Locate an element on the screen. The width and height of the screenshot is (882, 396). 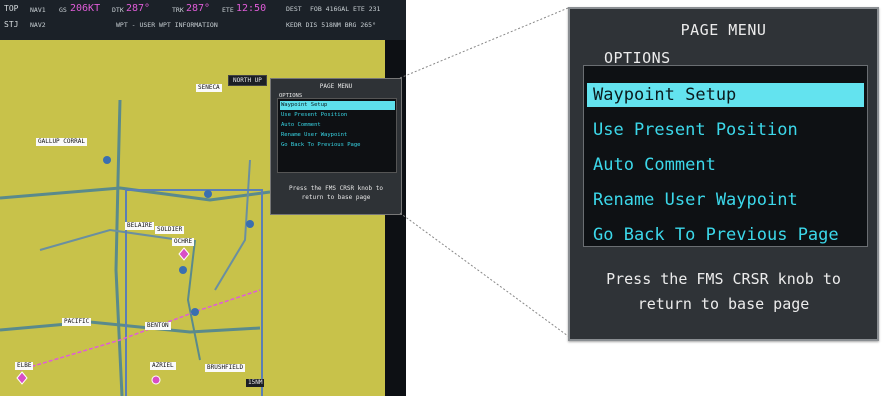
top-label: TOP is located at coordinates (11, 8).